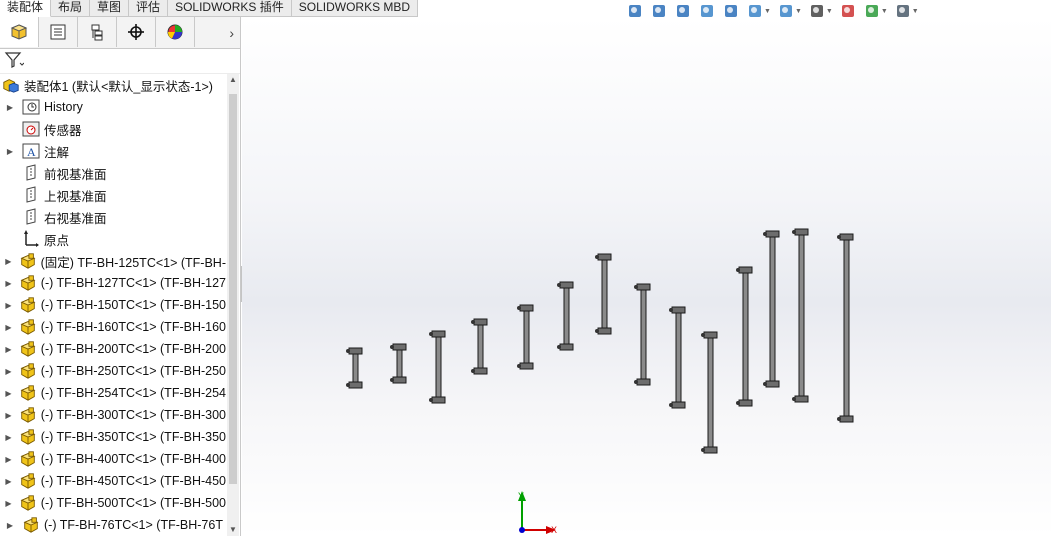  Describe the element at coordinates (113, 525) in the screenshot. I see `tree-item: ▶ (-) TF-BH-76TC<1> (TF-BH-76T` at that location.